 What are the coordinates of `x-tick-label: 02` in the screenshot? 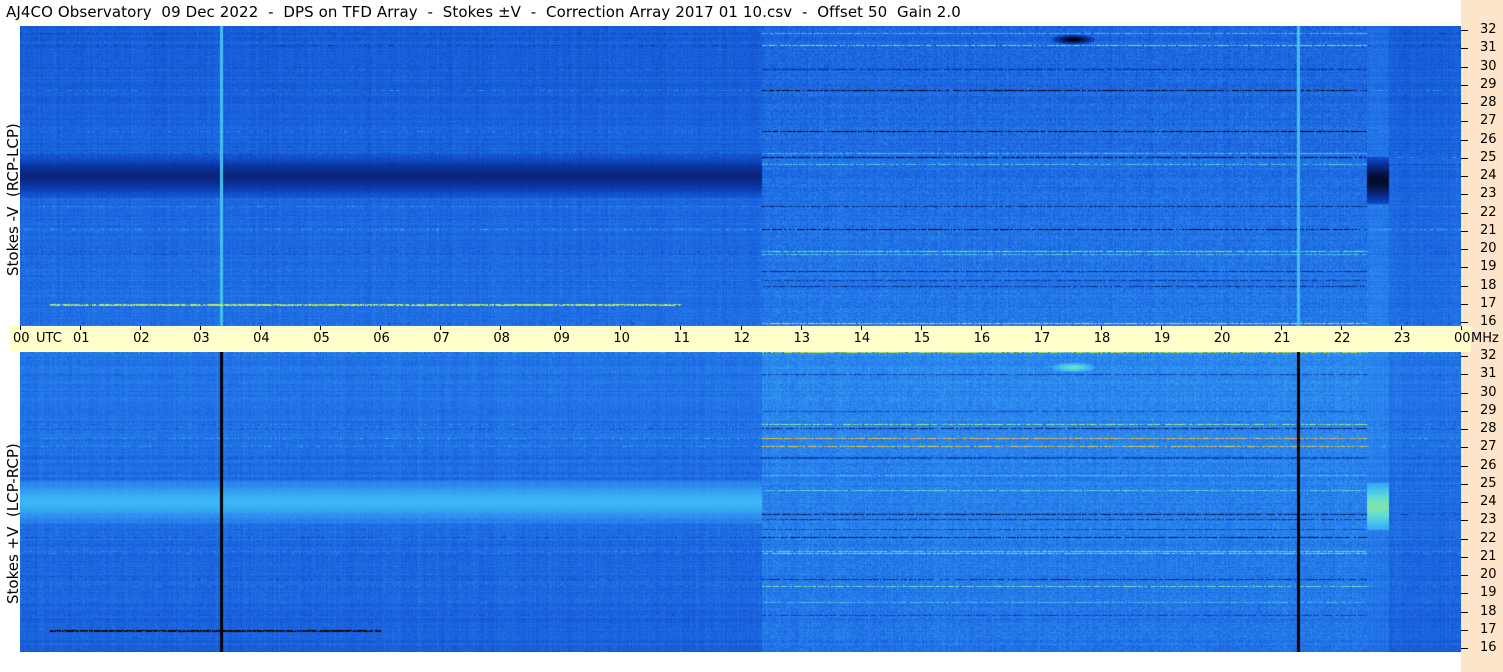 It's located at (141, 338).